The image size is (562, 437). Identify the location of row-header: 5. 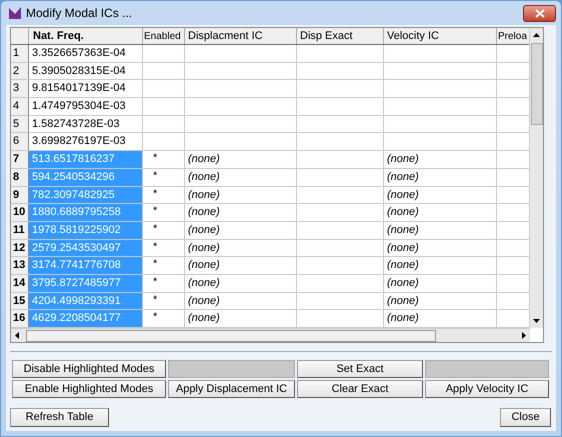
(20, 124).